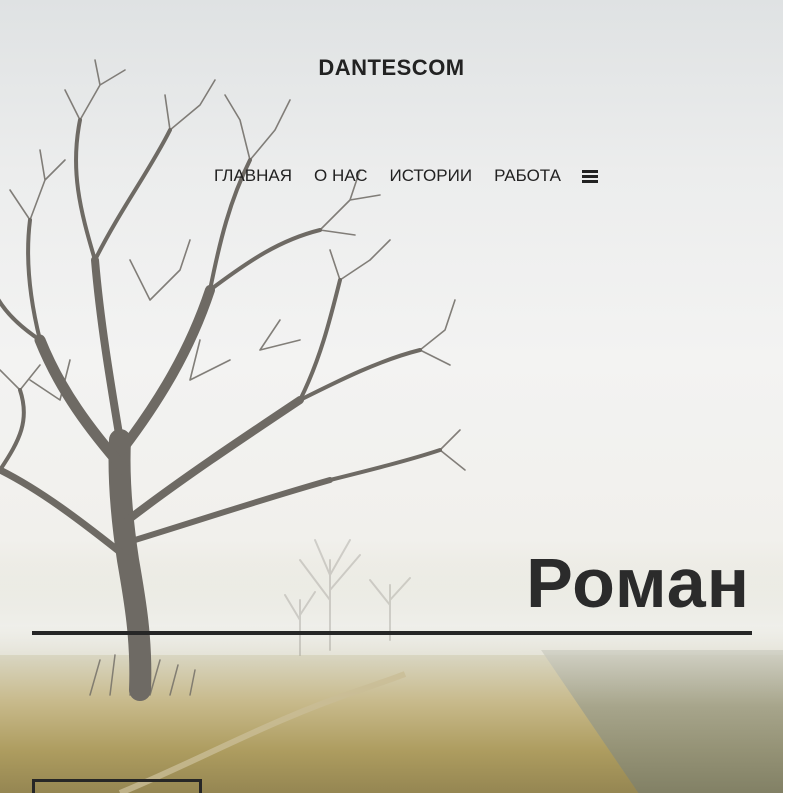 Image resolution: width=800 pixels, height=793 pixels. I want to click on scrollbar, so click(791, 396).